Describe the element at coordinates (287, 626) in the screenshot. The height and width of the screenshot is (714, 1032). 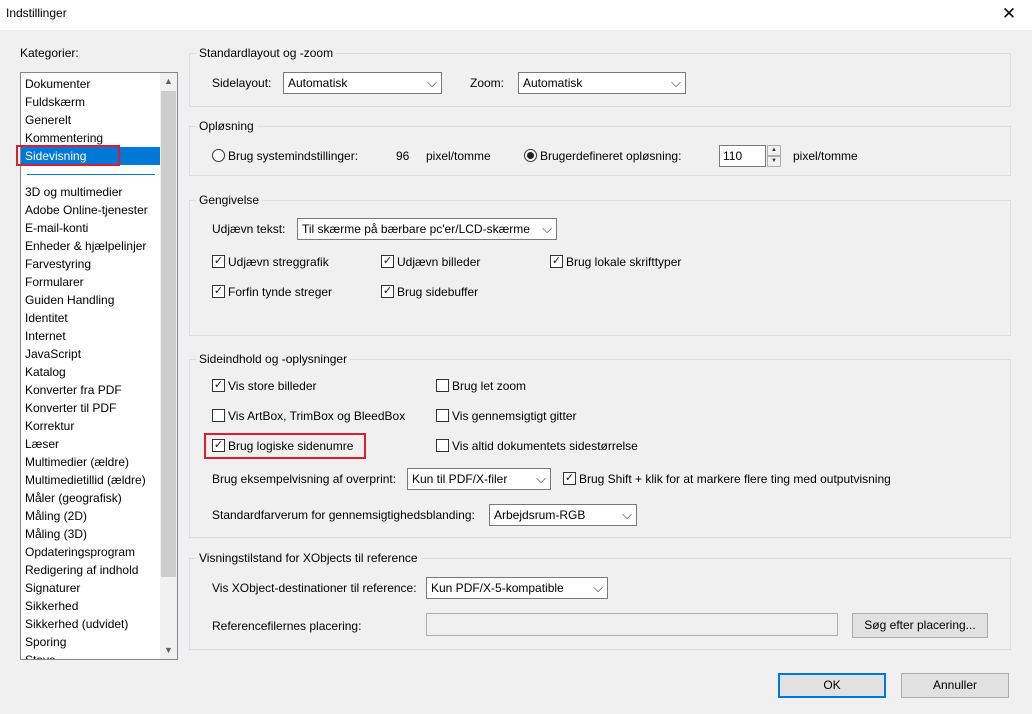
I see `reference-location-label: Referencefilernes placering:` at that location.